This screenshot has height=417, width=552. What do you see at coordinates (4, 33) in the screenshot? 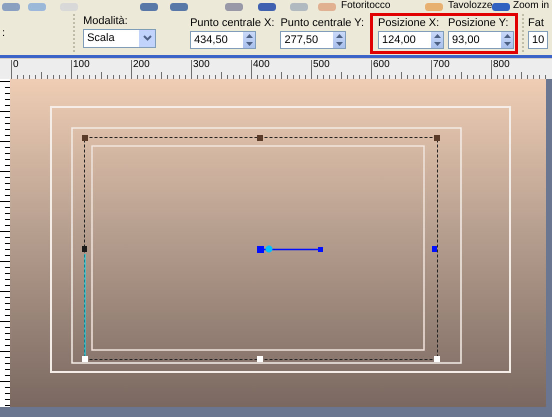
I see `field-label: :` at bounding box center [4, 33].